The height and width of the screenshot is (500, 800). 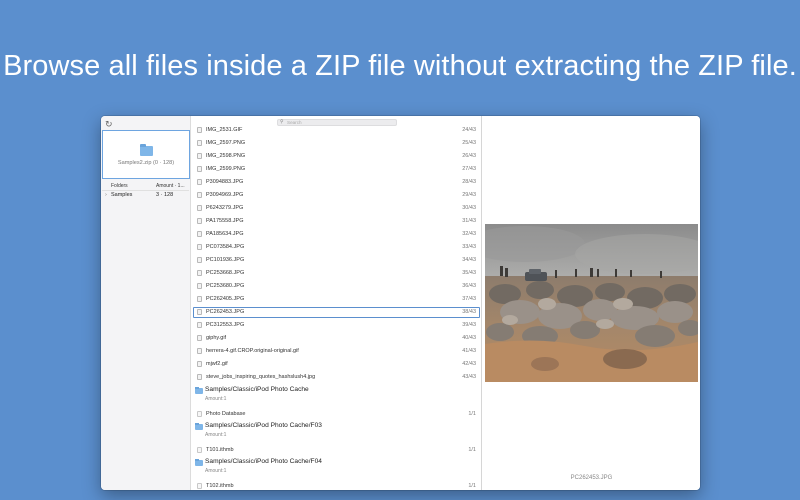 What do you see at coordinates (469, 247) in the screenshot?
I see `file-index: 33/43` at bounding box center [469, 247].